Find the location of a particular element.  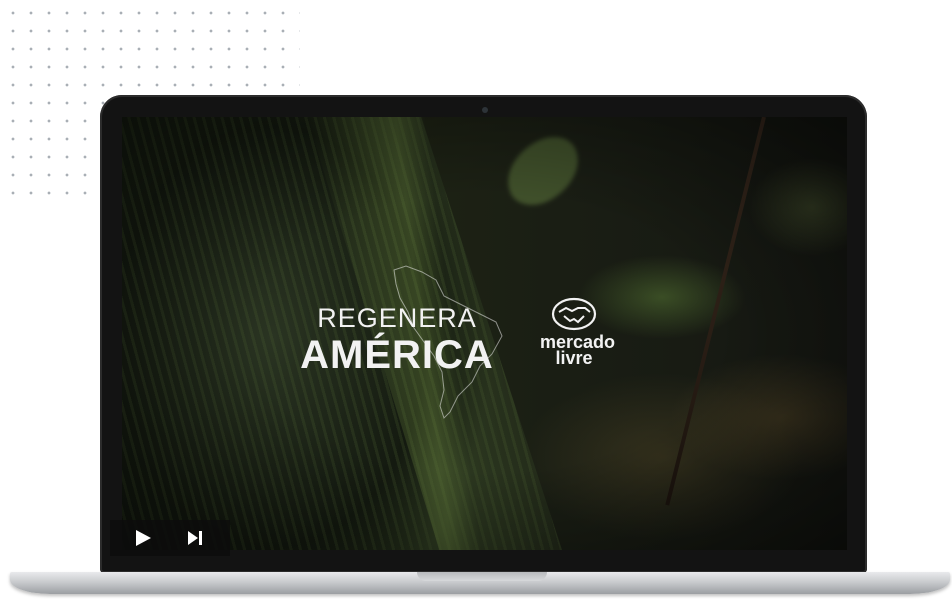

video-title: REGENERA AMÉRICA is located at coordinates (397, 340).